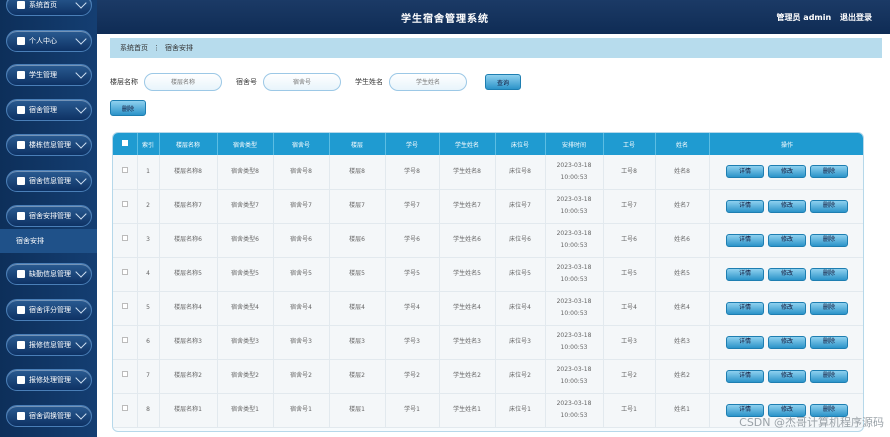 The width and height of the screenshot is (890, 437). Describe the element at coordinates (682, 144) in the screenshot. I see `column-header: 姓名` at that location.